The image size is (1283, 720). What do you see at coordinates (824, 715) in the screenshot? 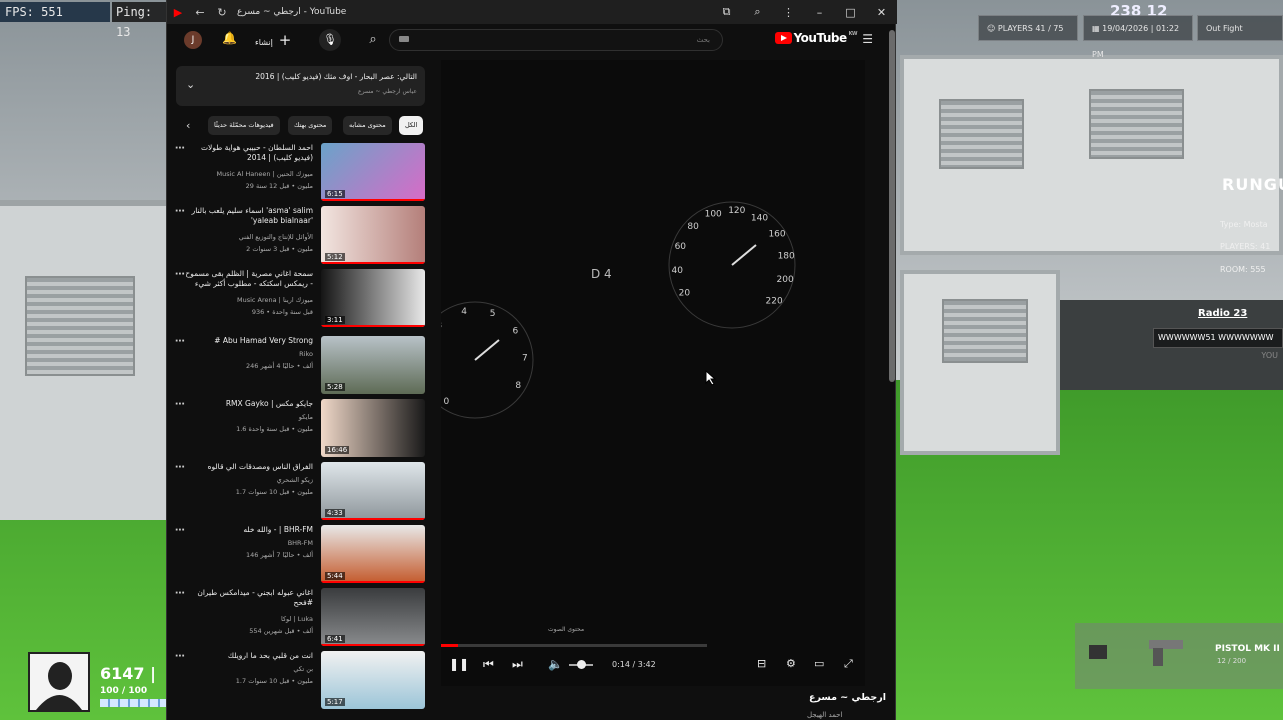
I see `video-channel-main: احمد الهيجل` at bounding box center [824, 715].